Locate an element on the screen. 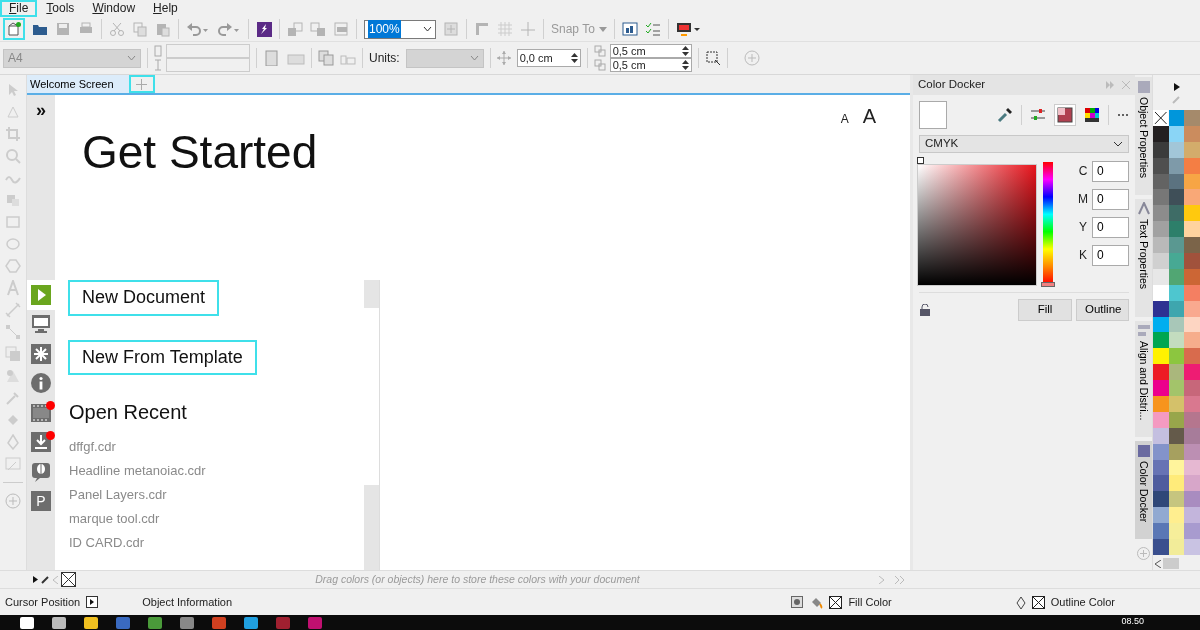 Image resolution: width=1200 pixels, height=630 pixels. recent-file-link: Headline metanoiac.cdr is located at coordinates (216, 473).